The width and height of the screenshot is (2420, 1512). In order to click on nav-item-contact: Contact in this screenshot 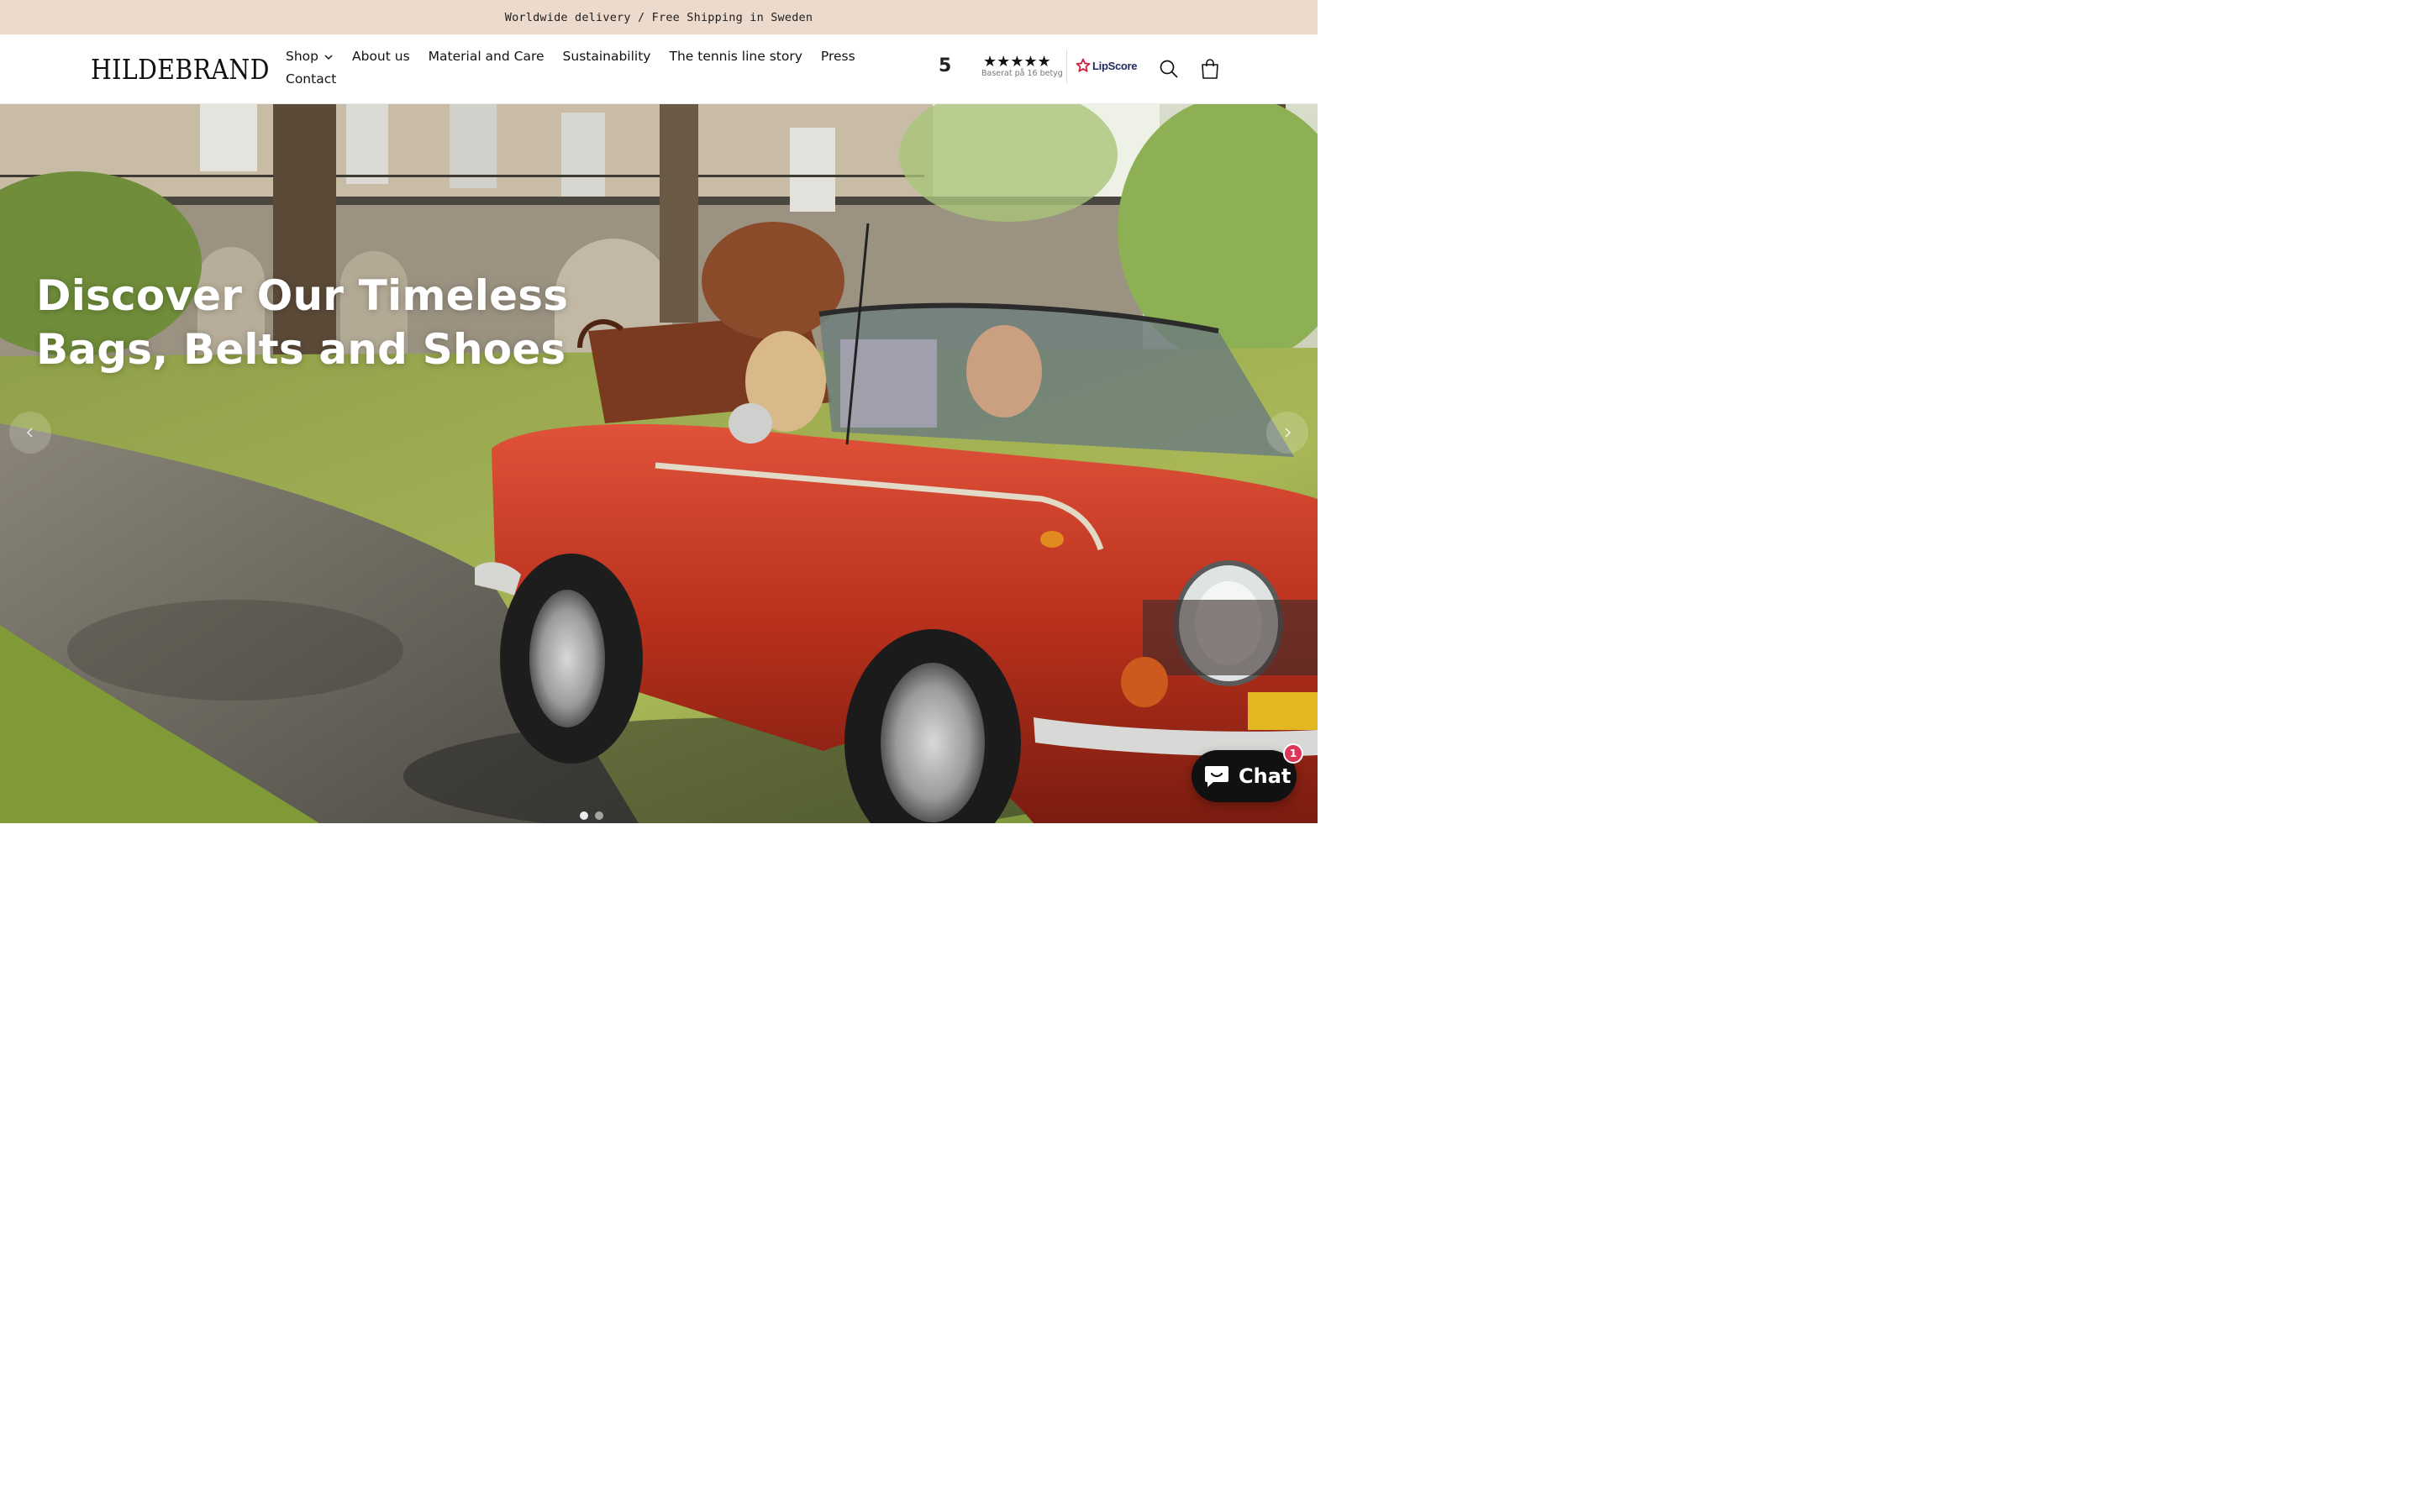, I will do `click(311, 79)`.